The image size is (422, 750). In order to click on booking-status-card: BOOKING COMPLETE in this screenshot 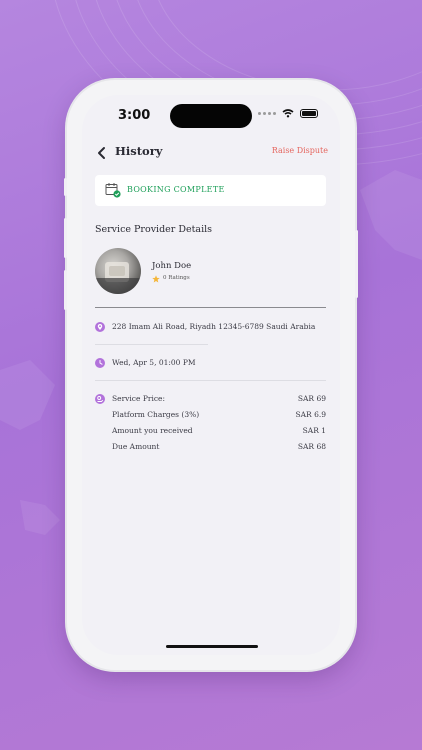, I will do `click(210, 190)`.